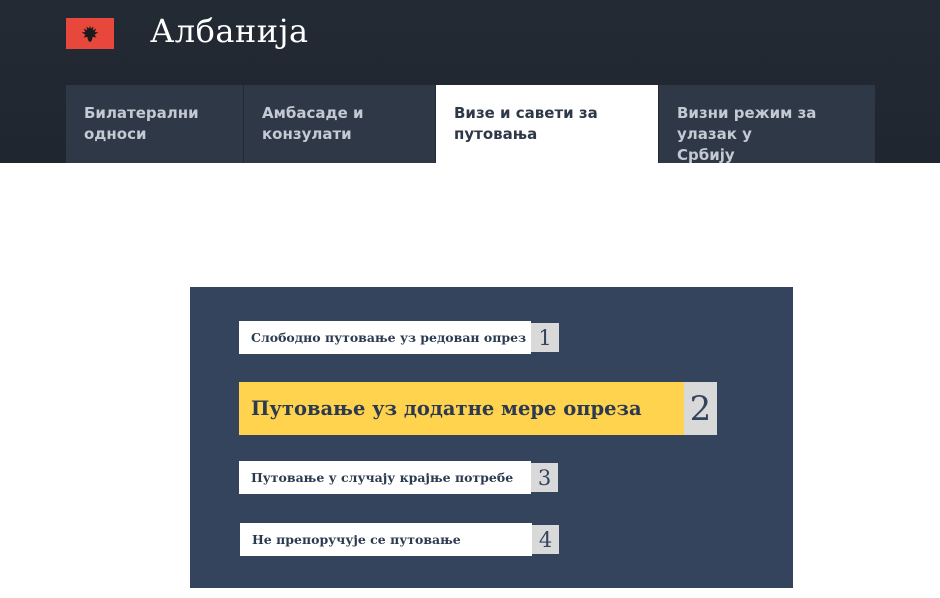  I want to click on albania-flag-icon, so click(90, 33).